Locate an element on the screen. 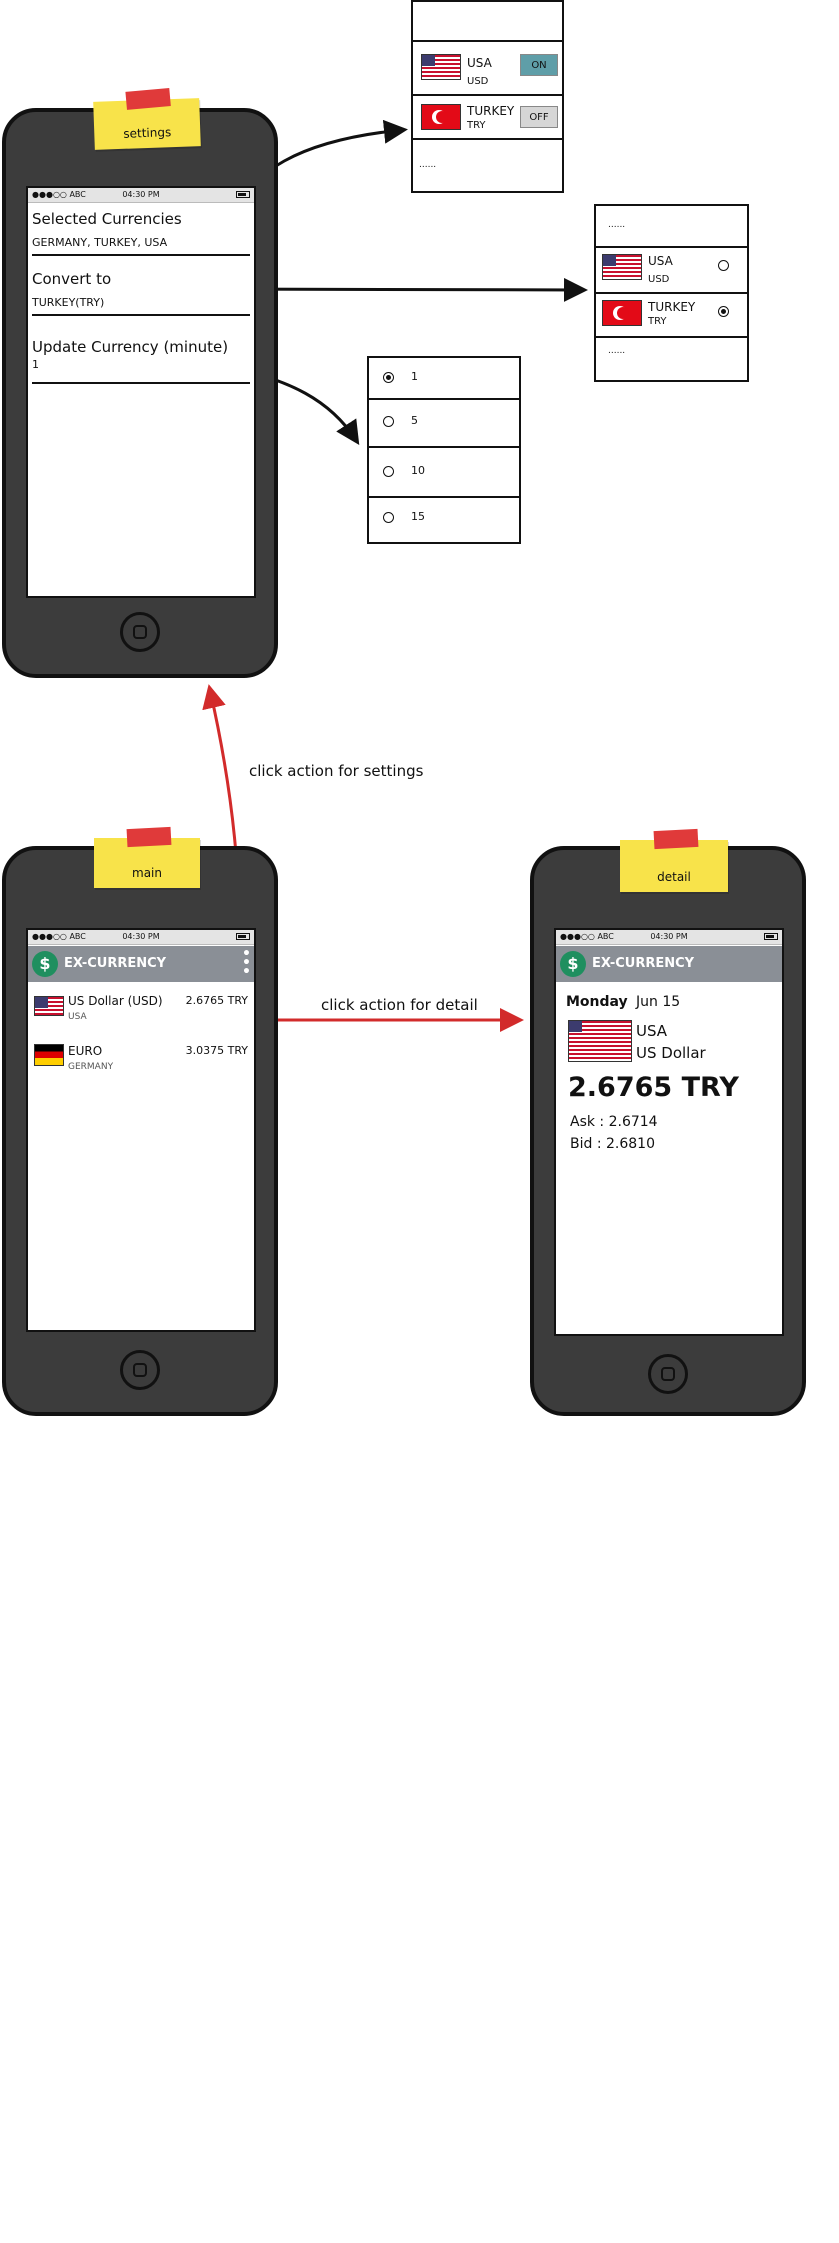  turkey-radio is located at coordinates (723, 311).